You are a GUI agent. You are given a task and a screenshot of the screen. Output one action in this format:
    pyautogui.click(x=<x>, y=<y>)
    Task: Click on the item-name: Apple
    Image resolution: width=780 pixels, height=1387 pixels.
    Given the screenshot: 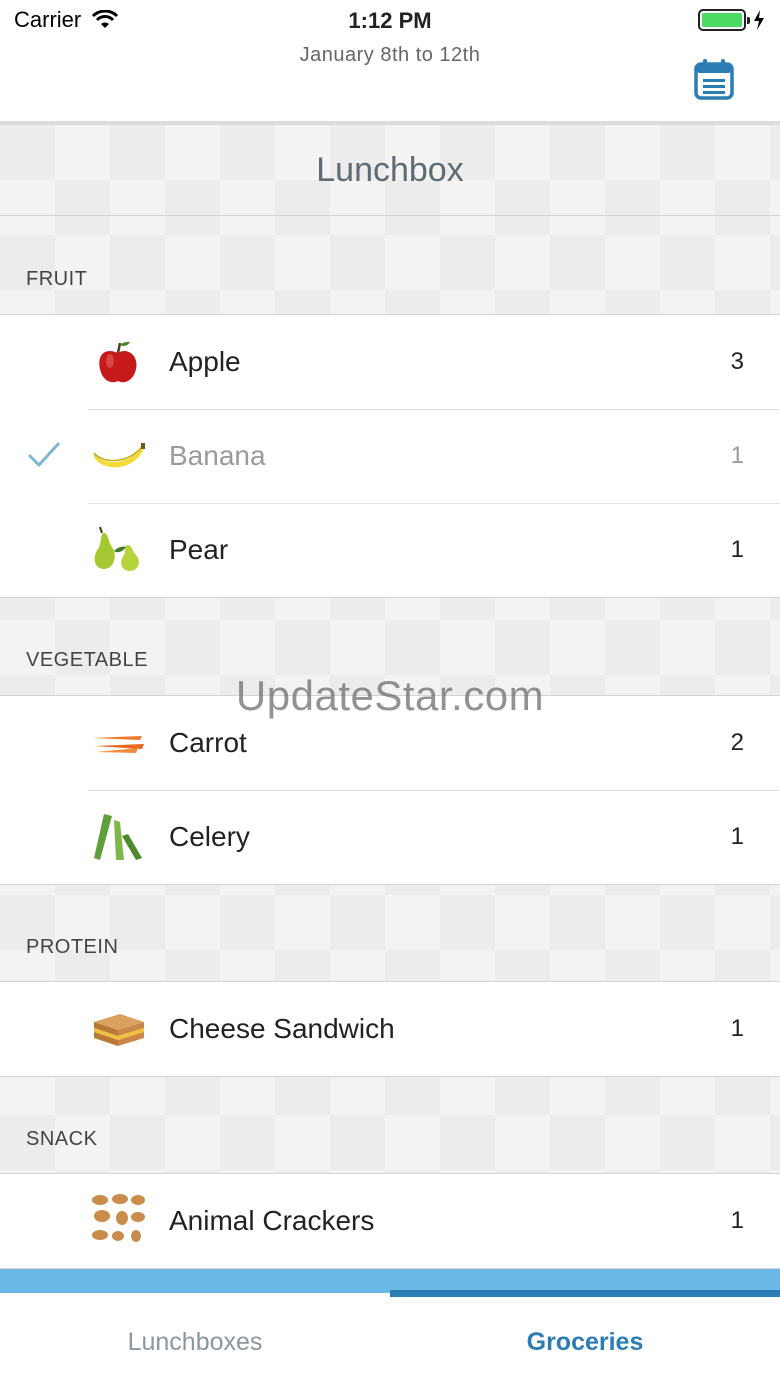 What is the action you would take?
    pyautogui.click(x=205, y=361)
    